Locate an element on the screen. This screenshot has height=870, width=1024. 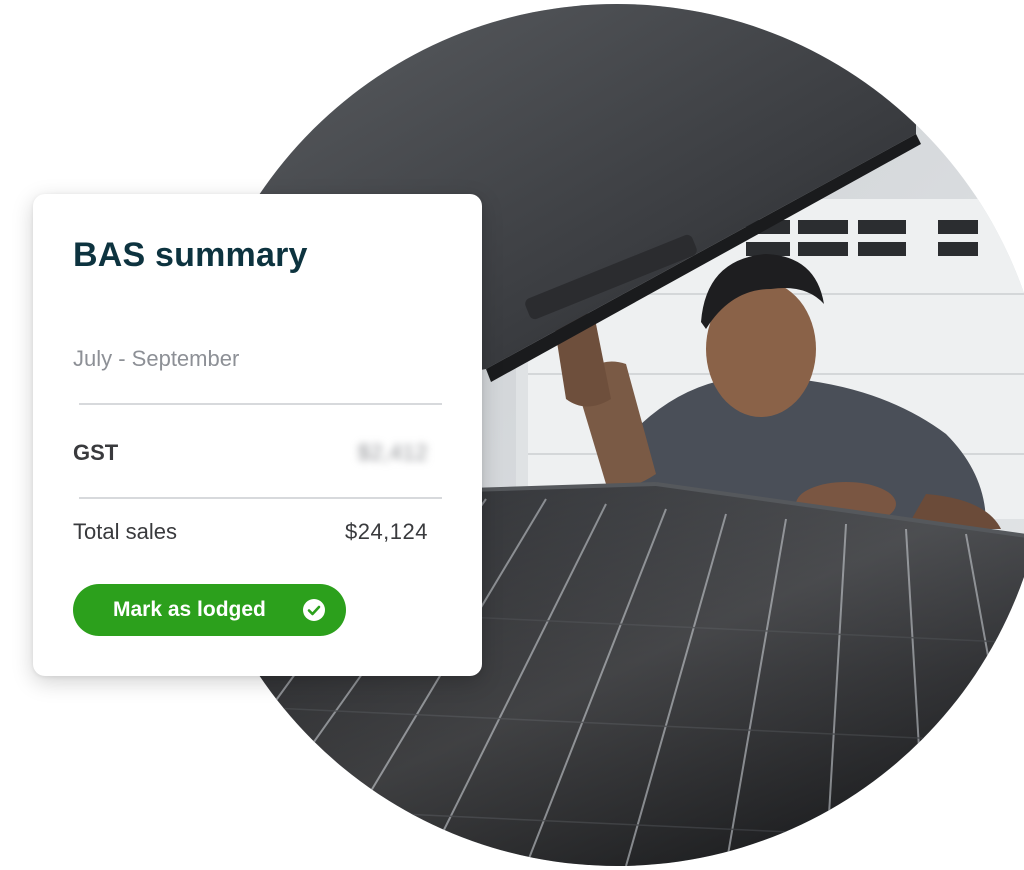
total-sales-label: Total sales is located at coordinates (125, 531).